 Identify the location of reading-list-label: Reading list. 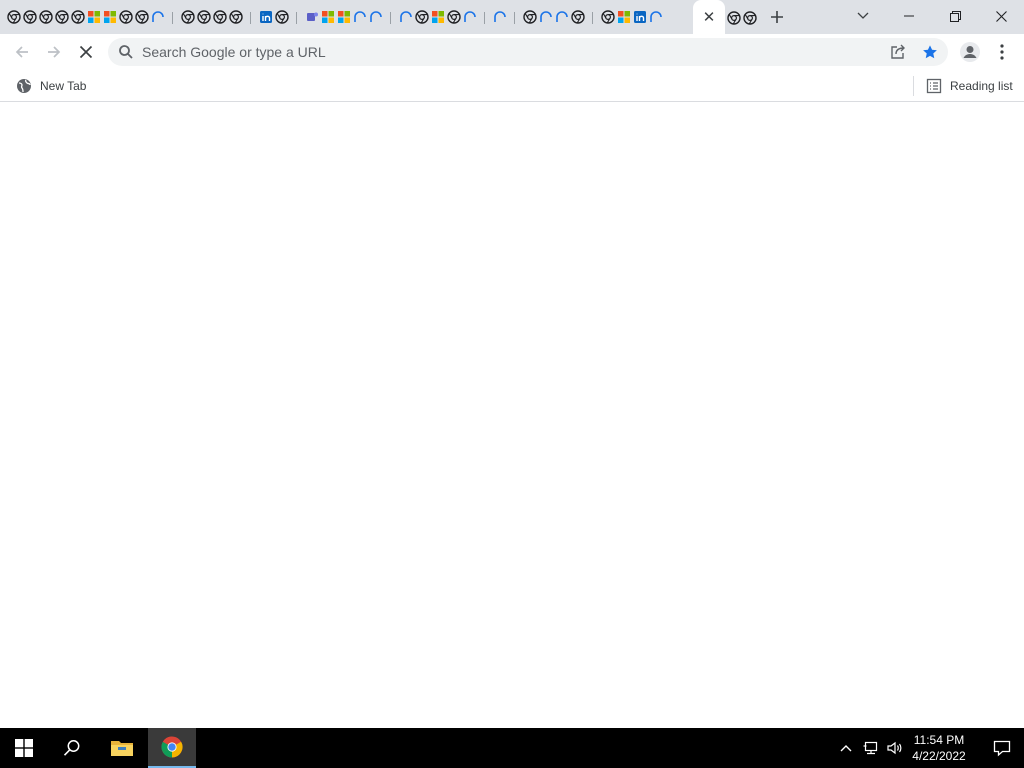
(981, 86).